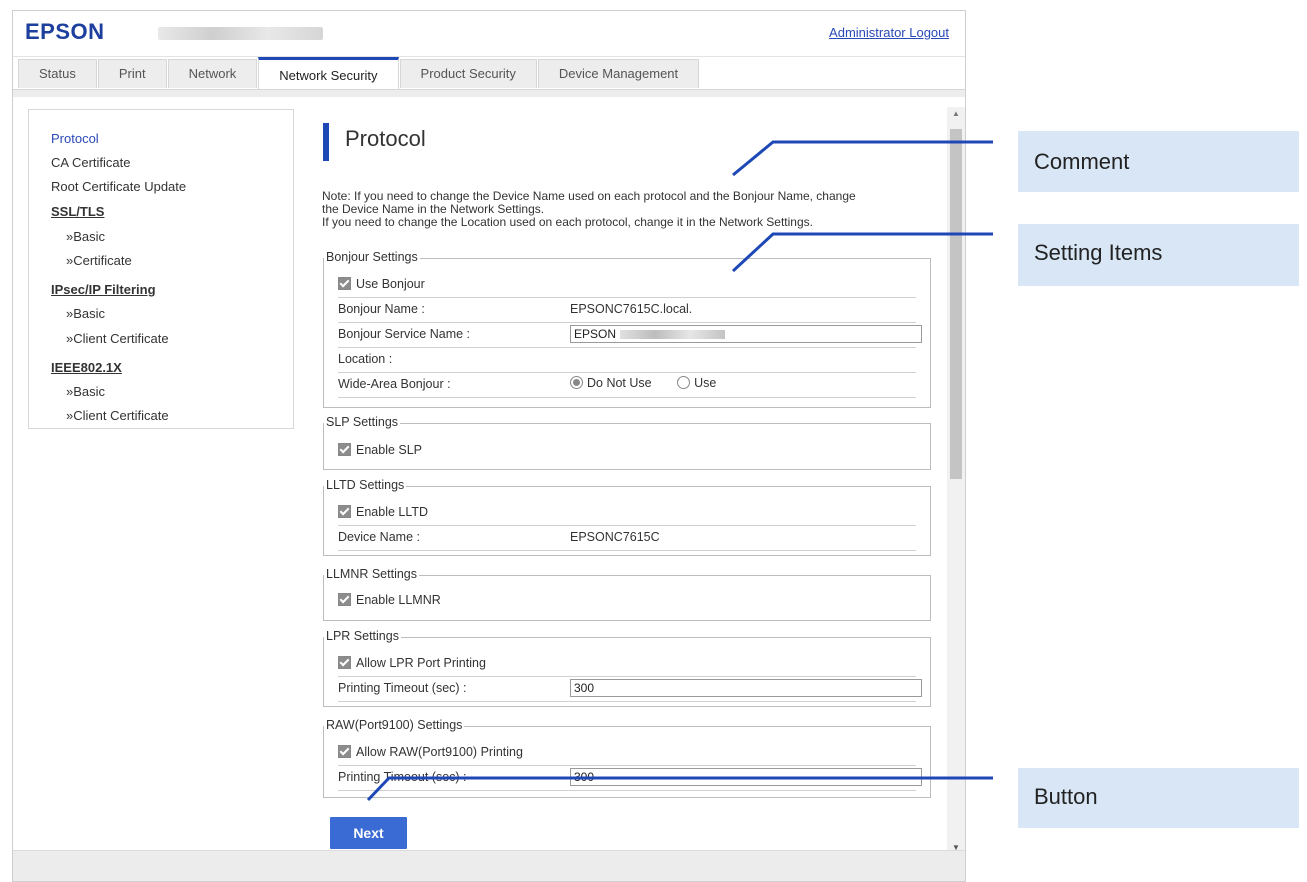 The height and width of the screenshot is (882, 1307). Describe the element at coordinates (389, 450) in the screenshot. I see `enable-slp-label: Enable SLP` at that location.